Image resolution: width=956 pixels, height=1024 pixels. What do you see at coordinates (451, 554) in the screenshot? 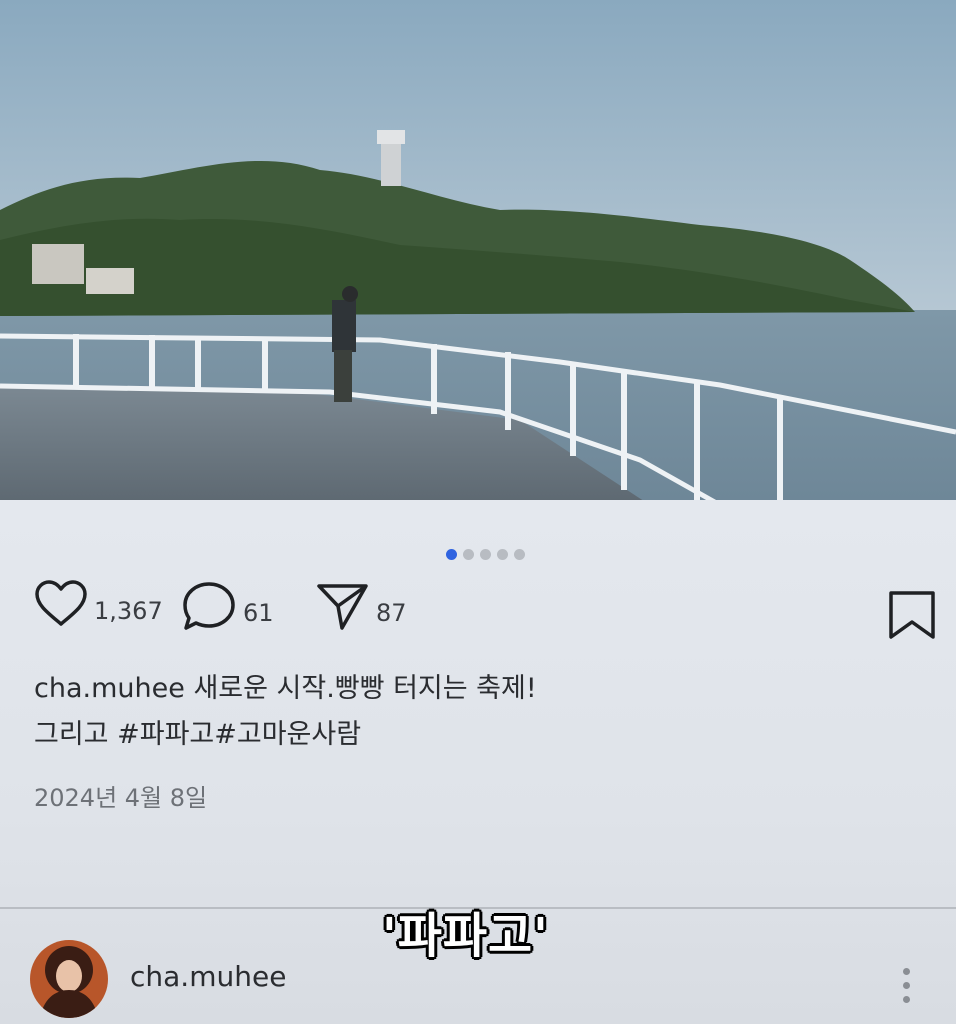
I see `carousel-dot-active` at bounding box center [451, 554].